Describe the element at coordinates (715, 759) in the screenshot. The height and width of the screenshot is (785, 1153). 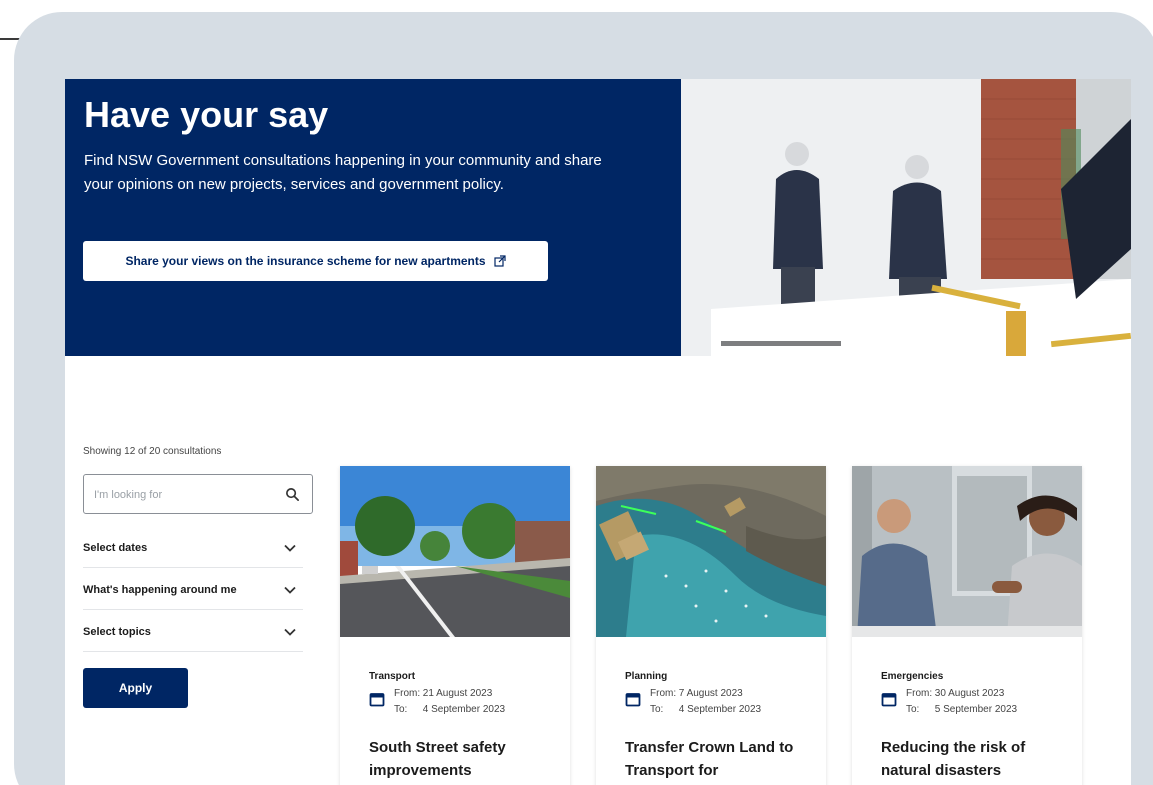
I see `card-title: Transfer Crown Land to Transport for` at that location.